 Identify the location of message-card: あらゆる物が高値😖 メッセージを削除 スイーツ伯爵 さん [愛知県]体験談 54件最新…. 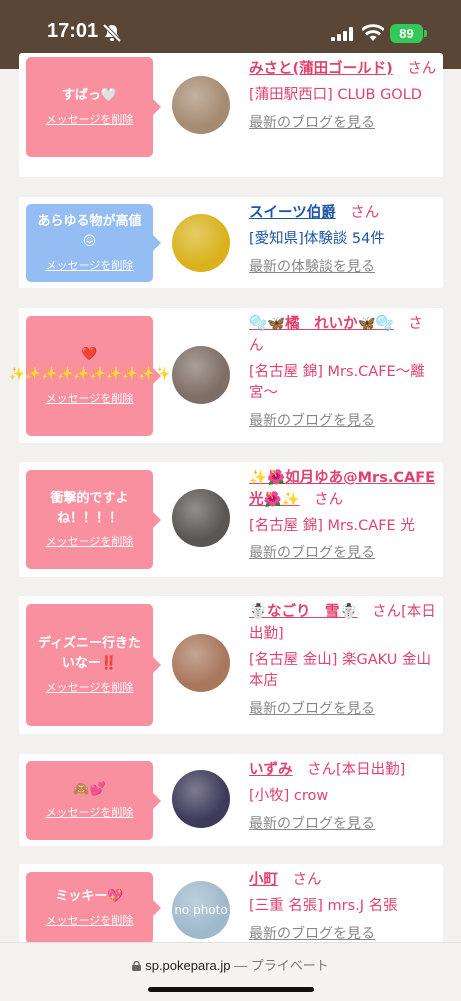
(231, 242).